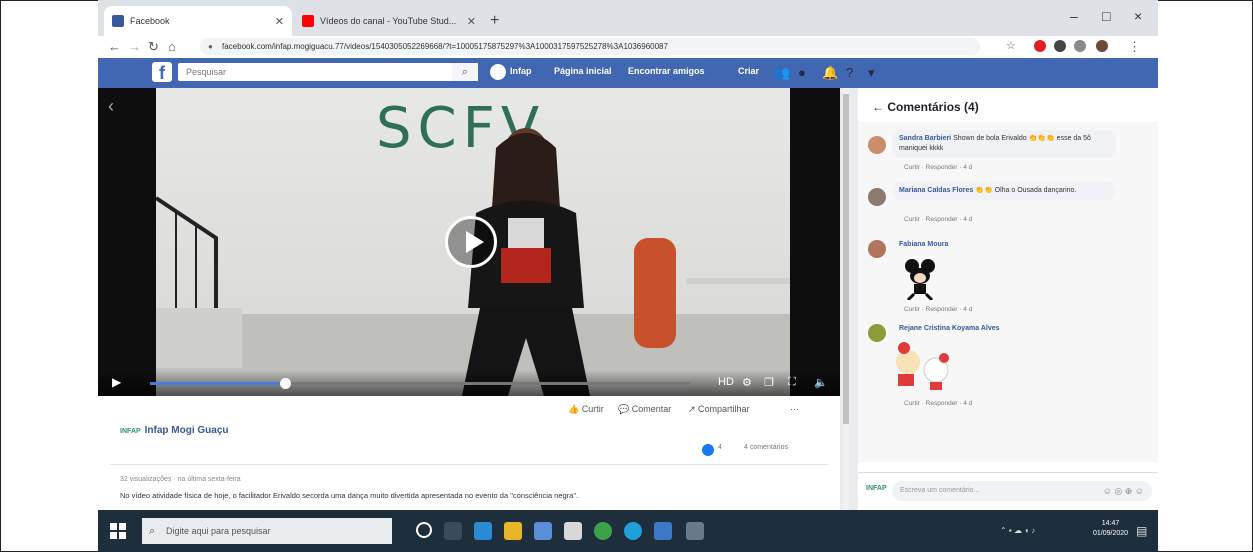 The image size is (1253, 552). Describe the element at coordinates (724, 409) in the screenshot. I see `share-label: Compartilhar` at that location.